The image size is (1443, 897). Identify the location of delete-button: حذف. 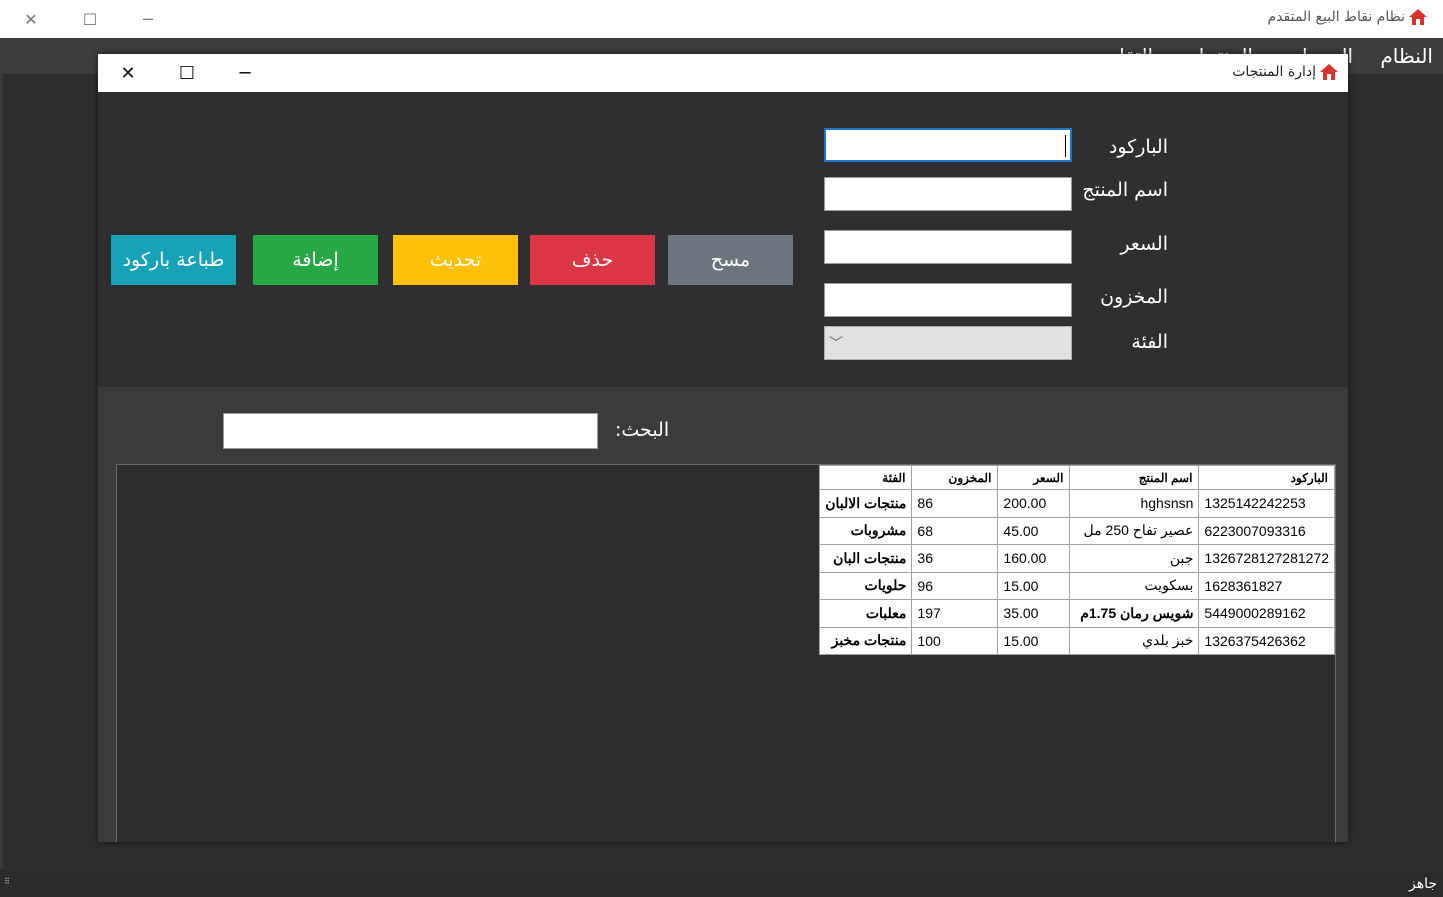
(592, 260).